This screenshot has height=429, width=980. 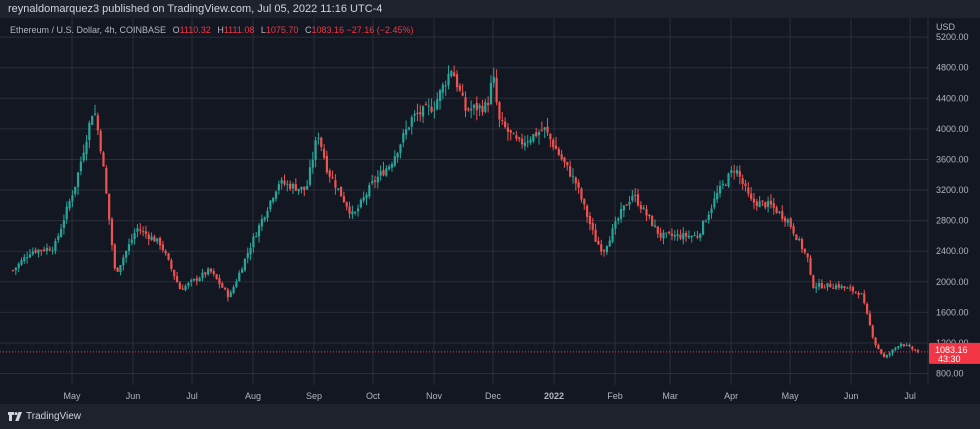 What do you see at coordinates (950, 374) in the screenshot?
I see `y-tick-label: 800.00` at bounding box center [950, 374].